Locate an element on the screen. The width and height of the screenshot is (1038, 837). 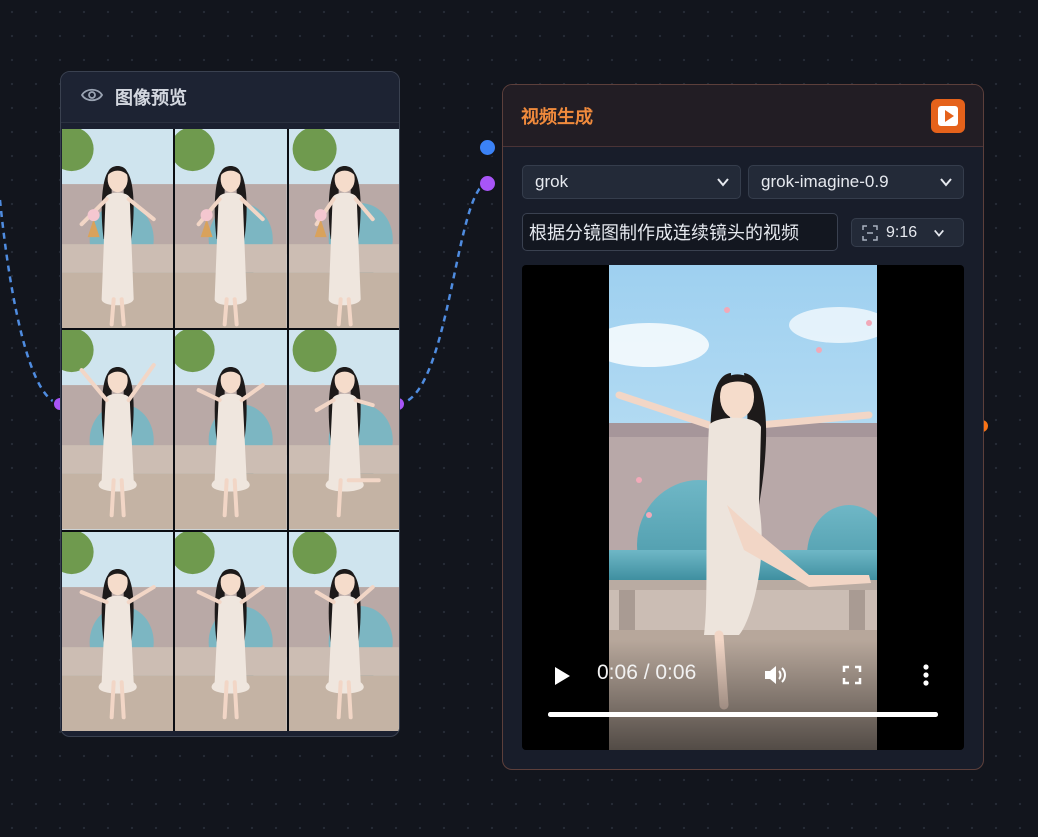
image-to-video-wire is located at coordinates (442, 293).